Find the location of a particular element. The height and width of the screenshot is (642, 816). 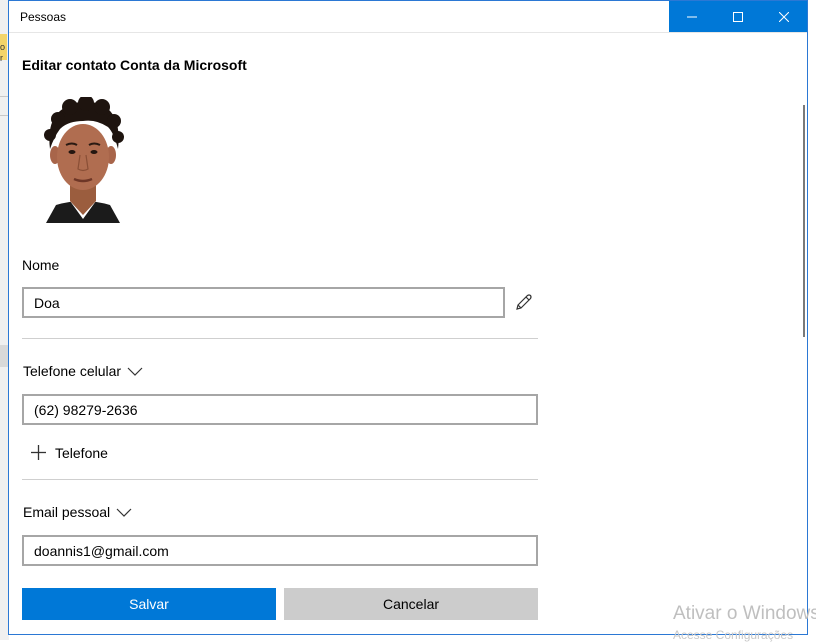

minimize-icon is located at coordinates (692, 16).